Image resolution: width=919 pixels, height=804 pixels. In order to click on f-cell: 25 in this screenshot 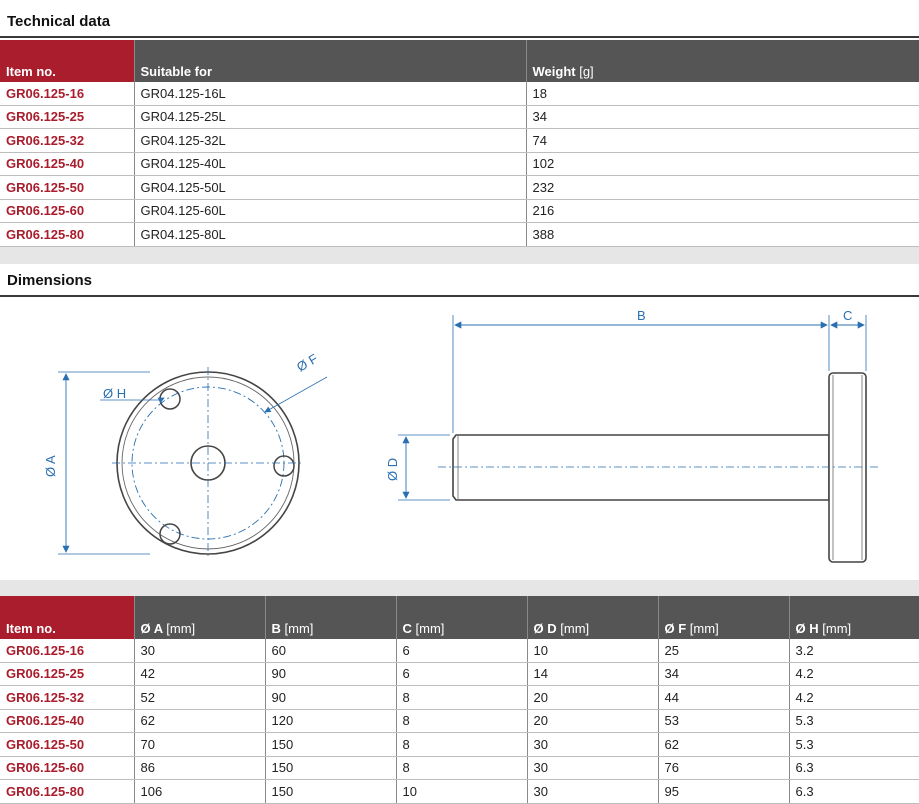, I will do `click(724, 651)`.